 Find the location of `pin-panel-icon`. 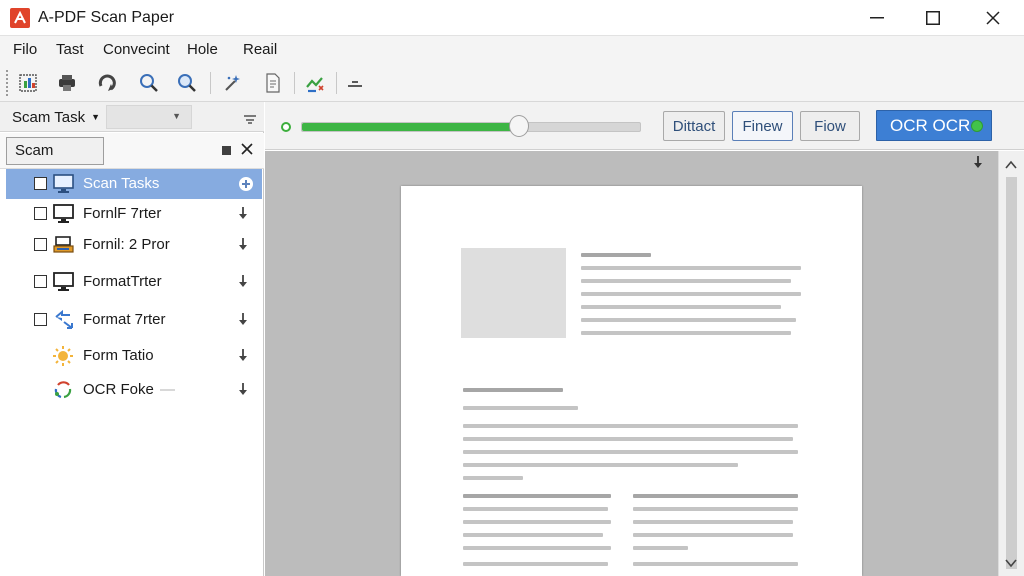

pin-panel-icon is located at coordinates (226, 150).